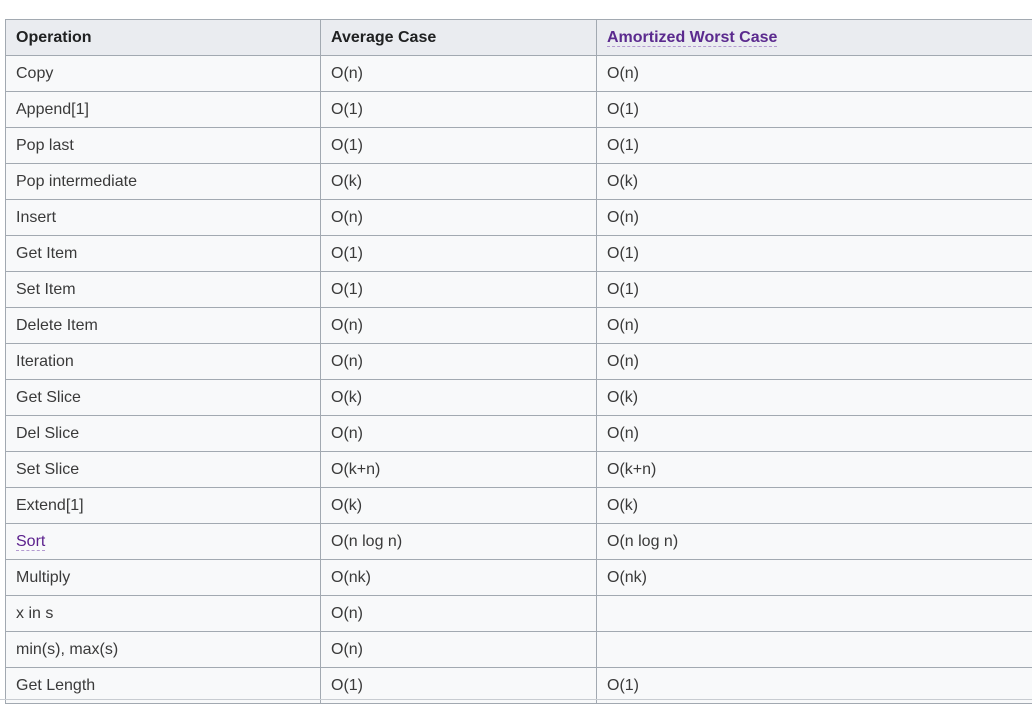 This screenshot has width=1032, height=704. I want to click on table-row: Copy O(n) O(n), so click(519, 74).